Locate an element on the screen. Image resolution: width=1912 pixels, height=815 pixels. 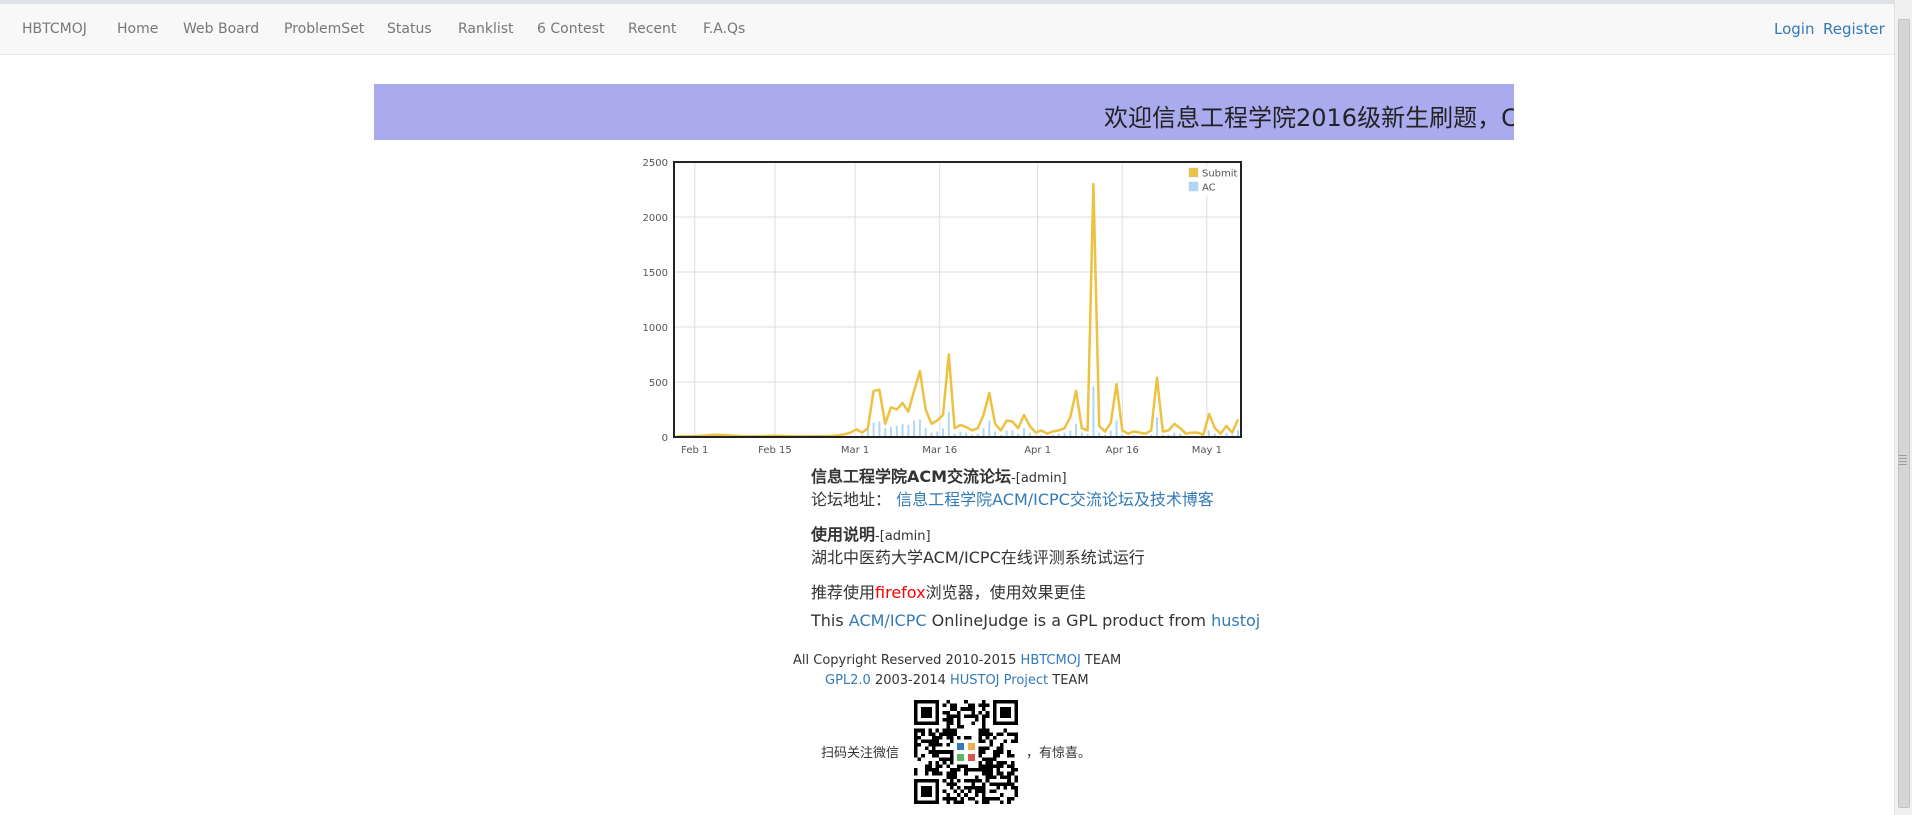
acm-icpc-link: ACM/ICPC is located at coordinates (888, 620).